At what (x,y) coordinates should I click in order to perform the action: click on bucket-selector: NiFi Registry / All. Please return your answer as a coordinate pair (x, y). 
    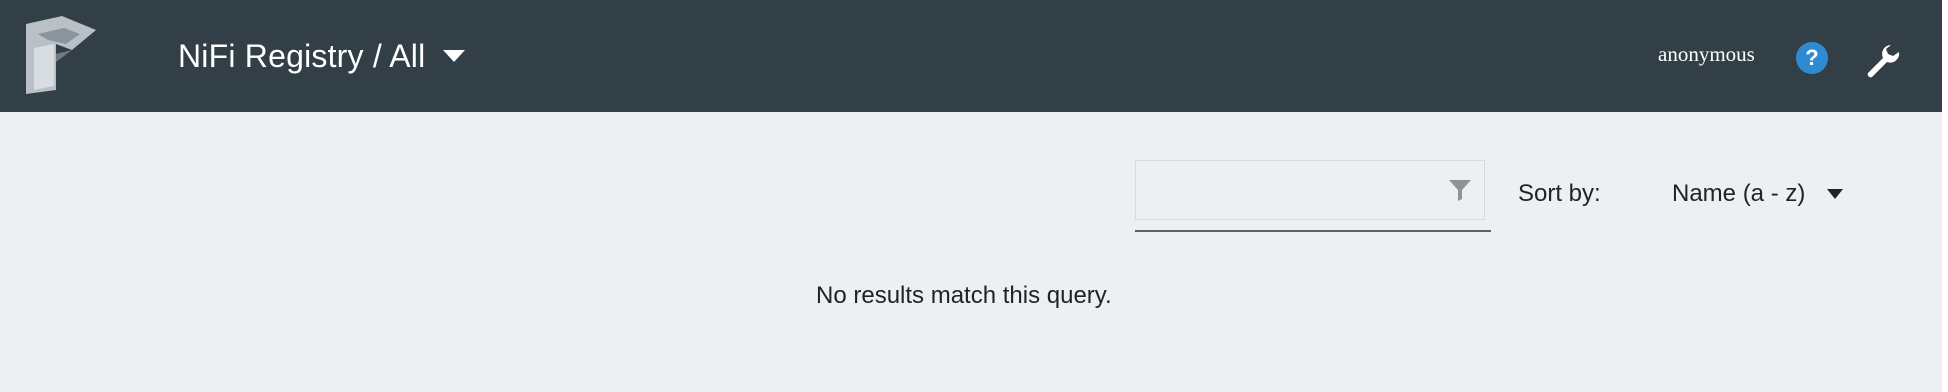
    Looking at the image, I should click on (322, 56).